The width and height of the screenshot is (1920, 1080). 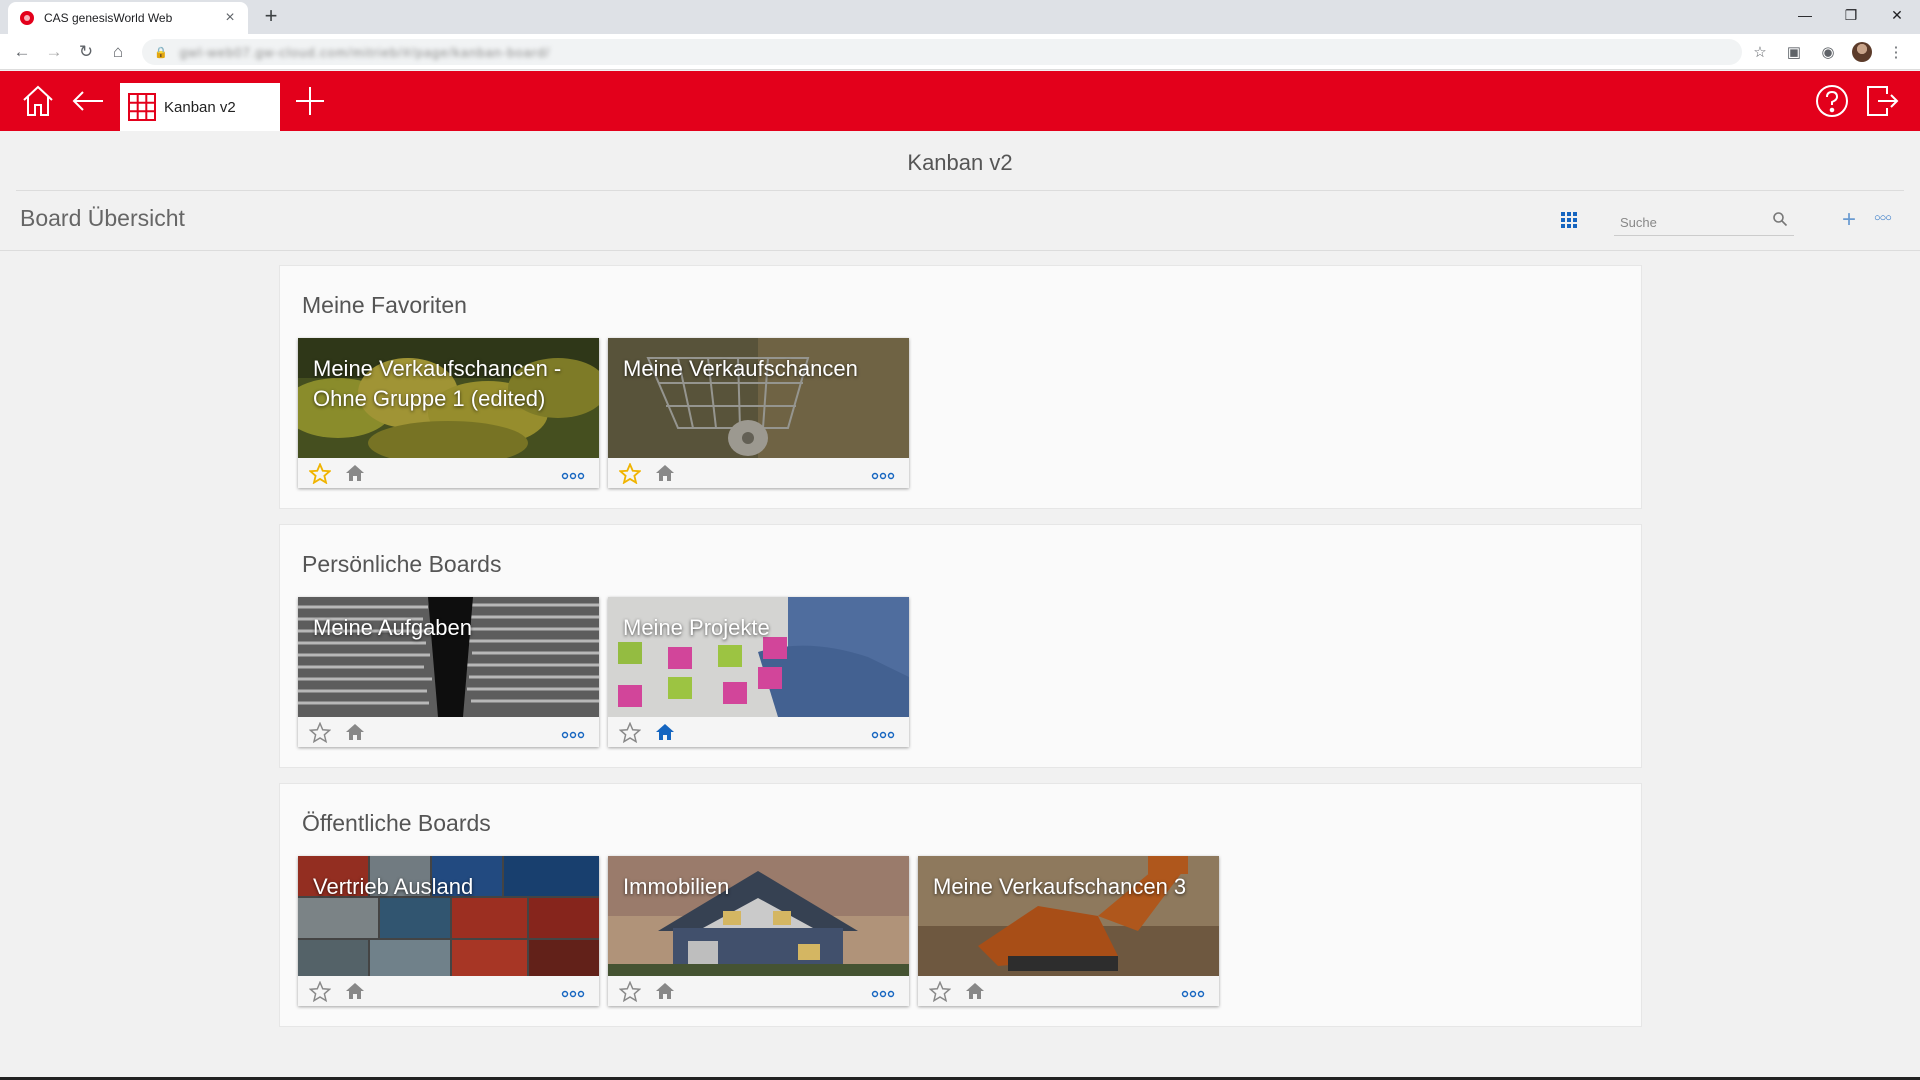 I want to click on board-image-excavator: Meine Verkaufschancen 3, so click(x=1068, y=916).